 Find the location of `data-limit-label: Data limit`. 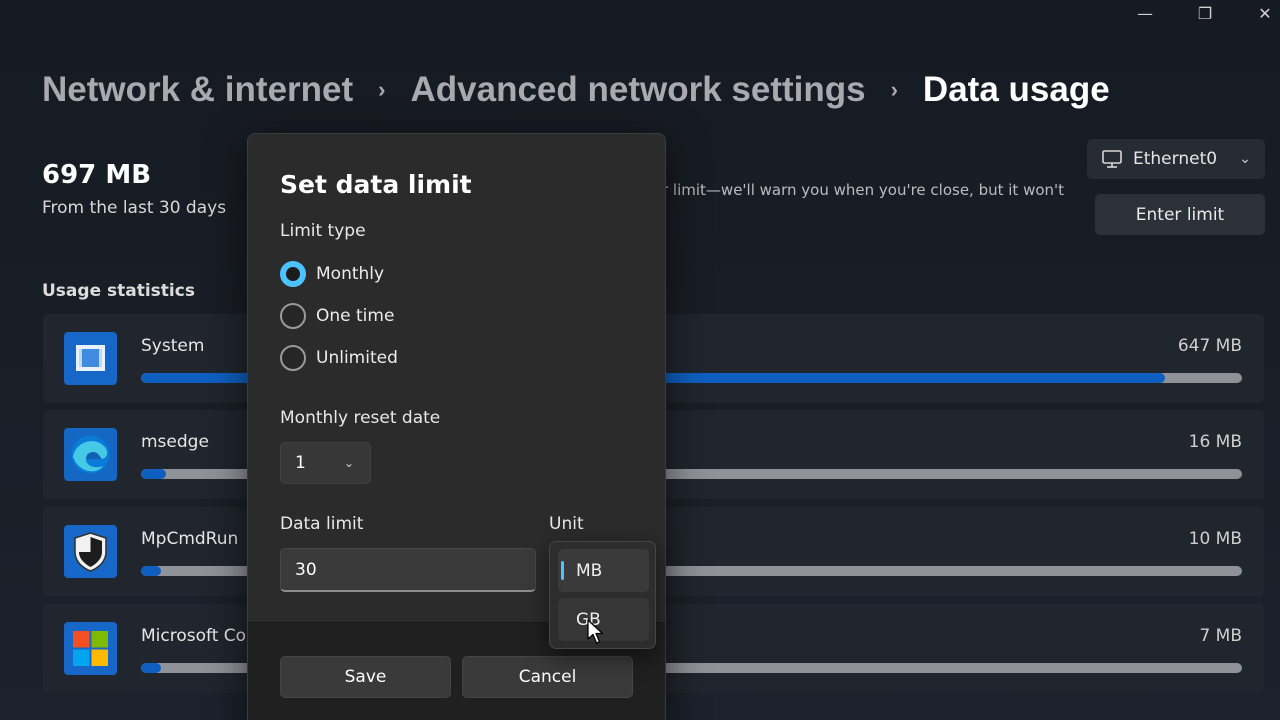

data-limit-label: Data limit is located at coordinates (322, 524).